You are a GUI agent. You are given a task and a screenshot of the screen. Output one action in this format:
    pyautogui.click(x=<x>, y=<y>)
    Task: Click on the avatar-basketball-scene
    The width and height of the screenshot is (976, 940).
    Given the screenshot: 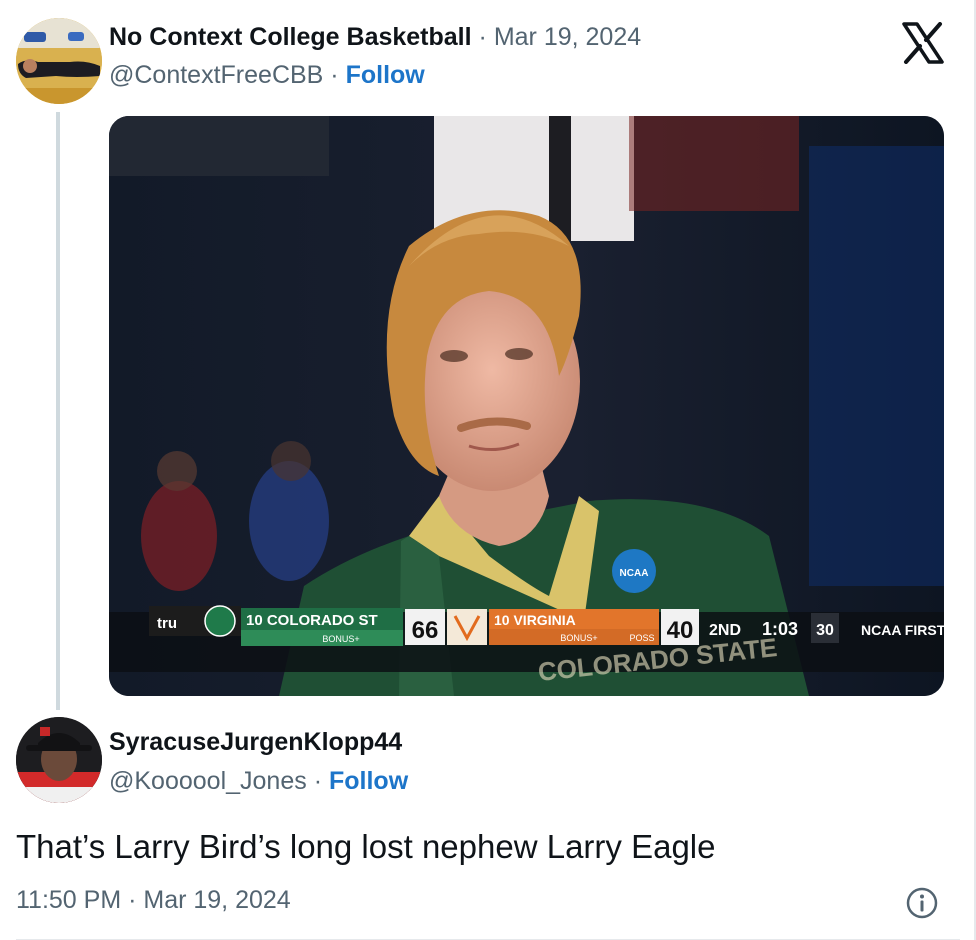 What is the action you would take?
    pyautogui.click(x=59, y=61)
    